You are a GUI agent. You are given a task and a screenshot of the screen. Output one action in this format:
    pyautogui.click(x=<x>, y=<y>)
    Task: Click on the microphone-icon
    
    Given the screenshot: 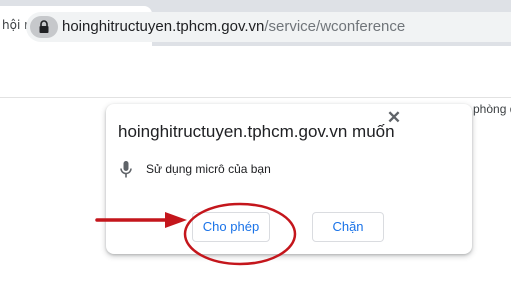 What is the action you would take?
    pyautogui.click(x=126, y=169)
    